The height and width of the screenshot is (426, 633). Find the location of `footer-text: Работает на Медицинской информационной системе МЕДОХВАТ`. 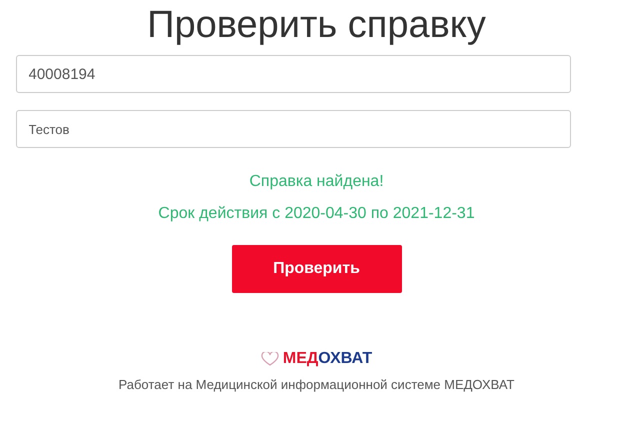

footer-text: Работает на Медицинской информационной системе МЕДОХВАТ is located at coordinates (316, 385).